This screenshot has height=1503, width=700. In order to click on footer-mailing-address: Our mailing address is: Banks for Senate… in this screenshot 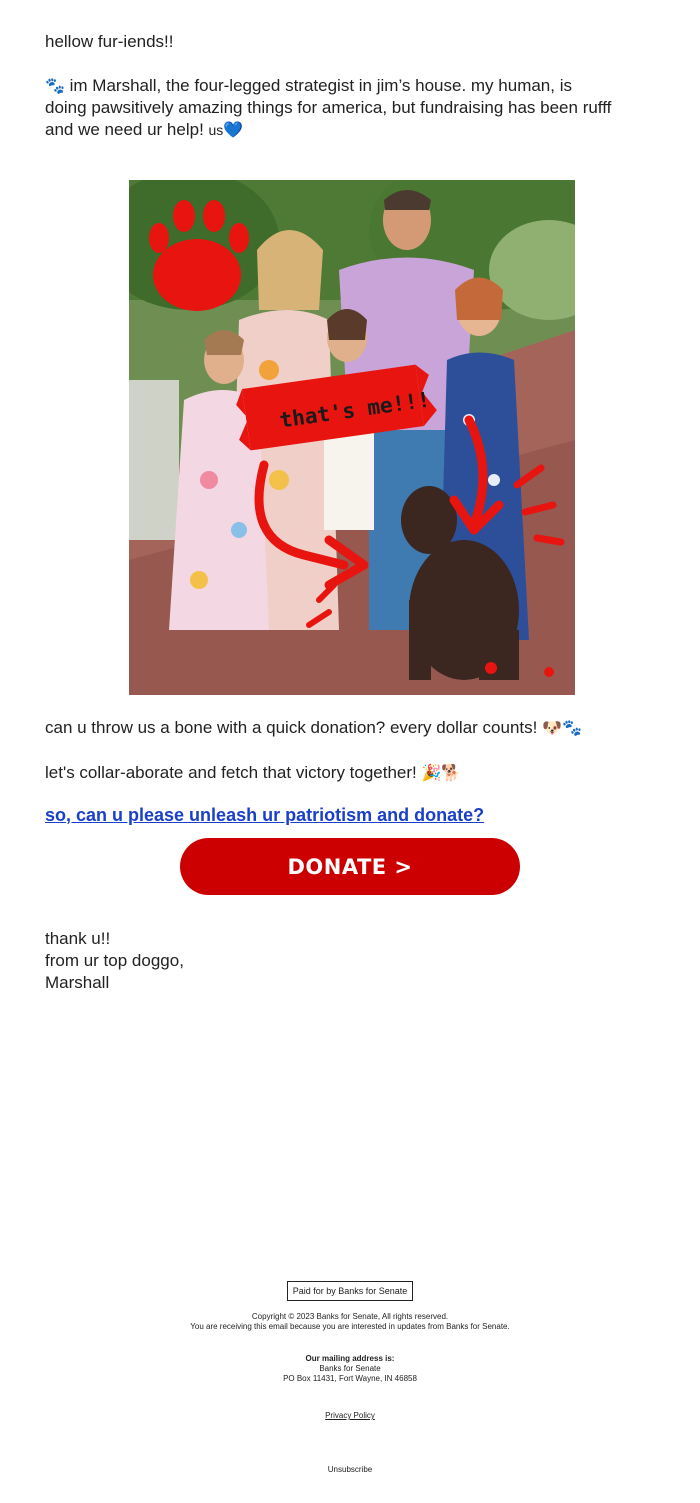, I will do `click(350, 1369)`.